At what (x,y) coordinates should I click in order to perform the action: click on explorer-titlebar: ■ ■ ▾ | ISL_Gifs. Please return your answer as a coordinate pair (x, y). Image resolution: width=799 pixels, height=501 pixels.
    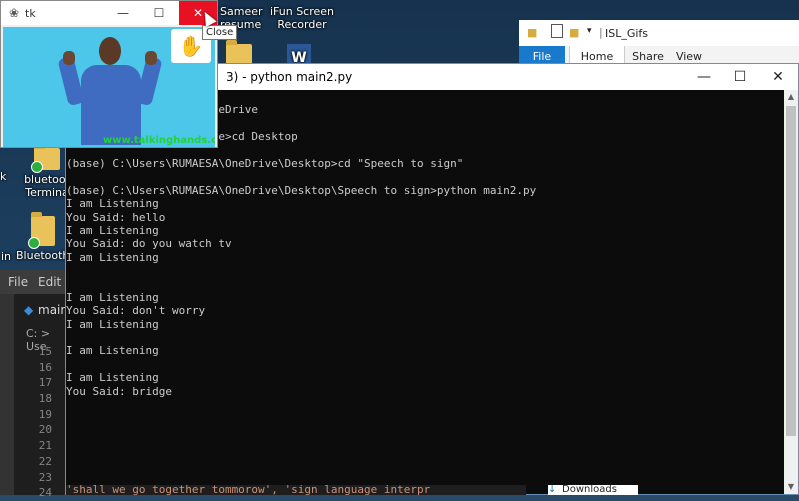
    Looking at the image, I should click on (588, 32).